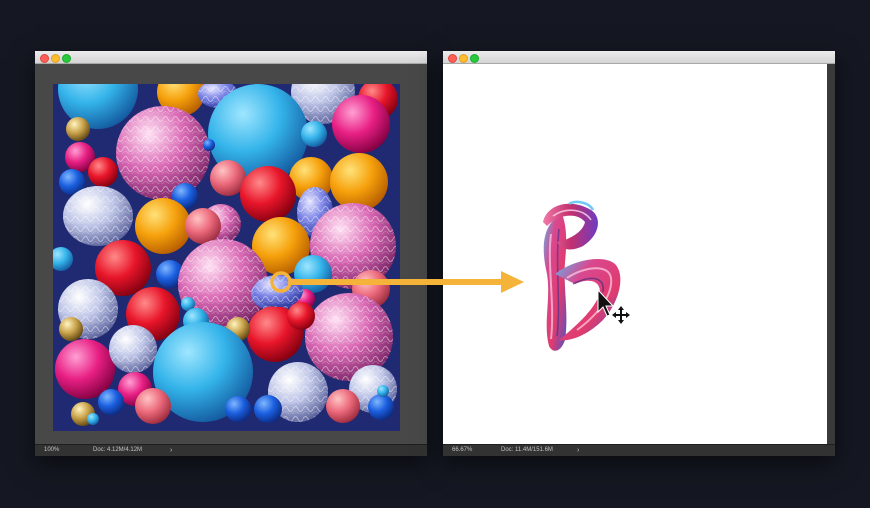 The width and height of the screenshot is (870, 508). I want to click on source-status-bar: 100% Doc: 4.12M/4.12M ›, so click(231, 450).